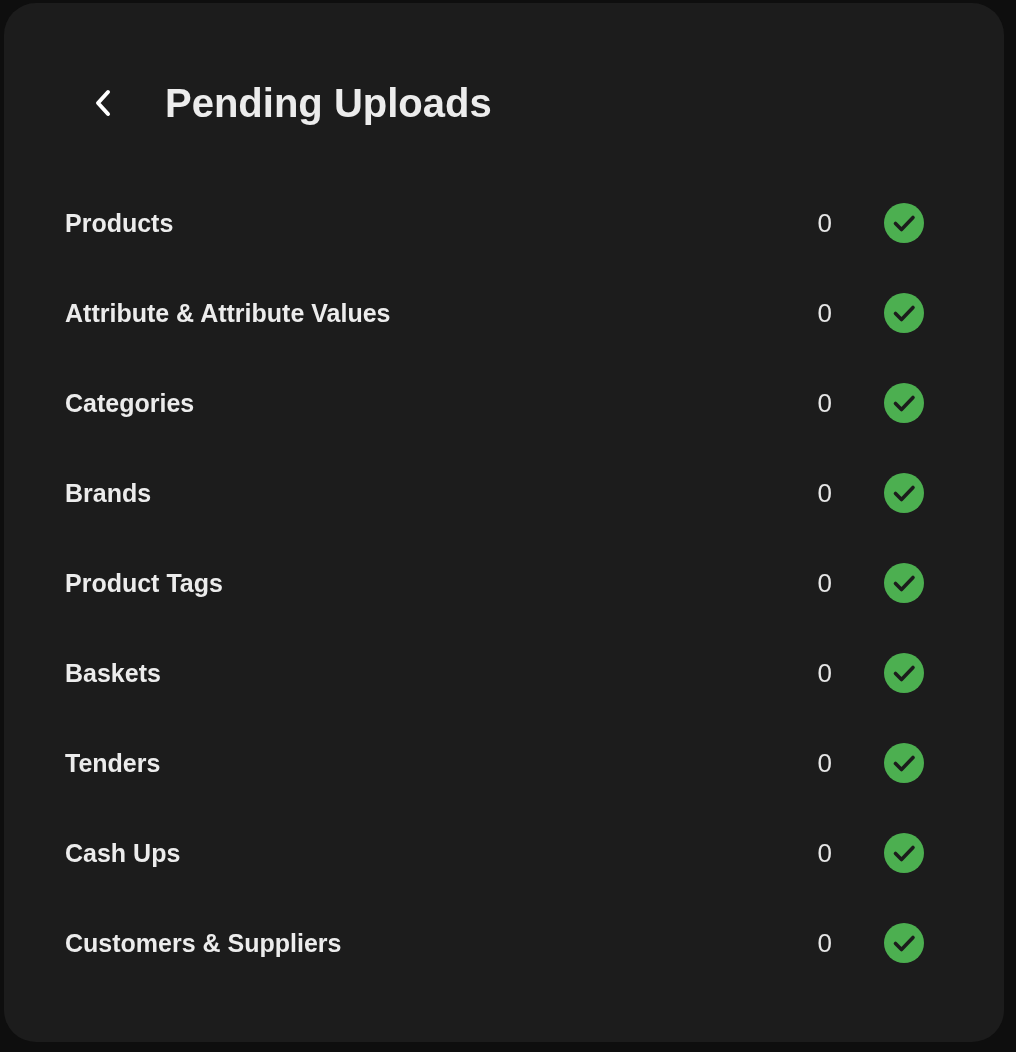 This screenshot has height=1052, width=1016. What do you see at coordinates (103, 103) in the screenshot?
I see `back-chevron-icon` at bounding box center [103, 103].